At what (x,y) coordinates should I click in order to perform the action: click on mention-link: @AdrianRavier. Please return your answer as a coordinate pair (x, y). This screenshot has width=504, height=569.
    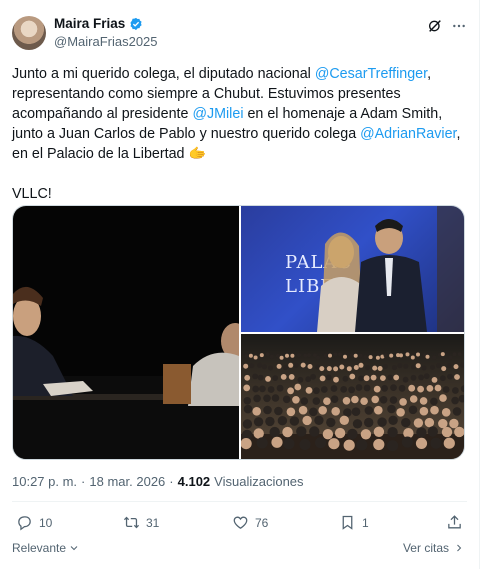
    Looking at the image, I should click on (408, 134).